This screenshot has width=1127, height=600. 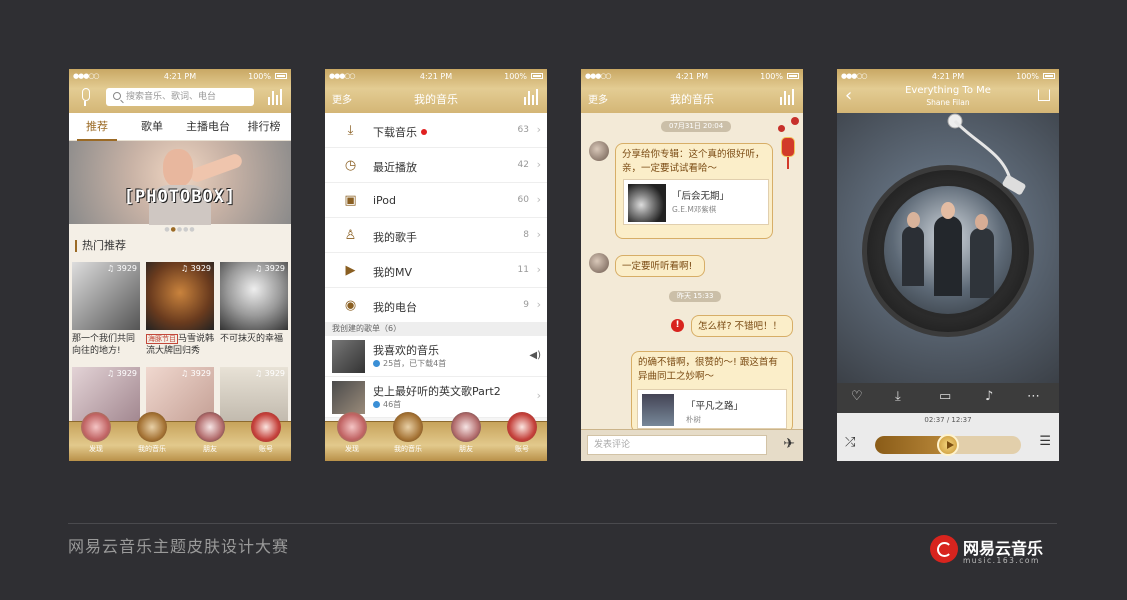 I want to click on action-bar: ♡ ⤓ ▭ ♪ ⋯, so click(x=948, y=398).